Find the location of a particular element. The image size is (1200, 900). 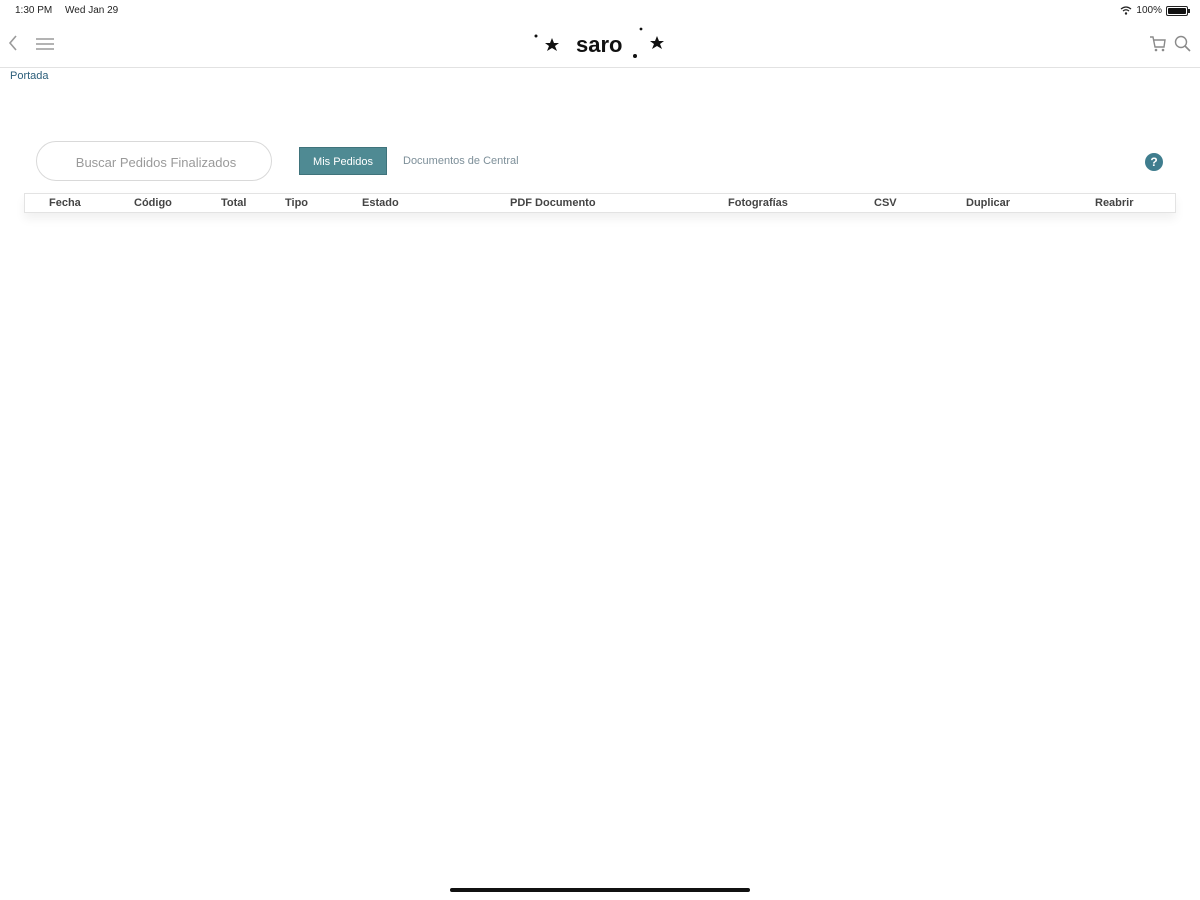

cart-icon is located at coordinates (1158, 46).